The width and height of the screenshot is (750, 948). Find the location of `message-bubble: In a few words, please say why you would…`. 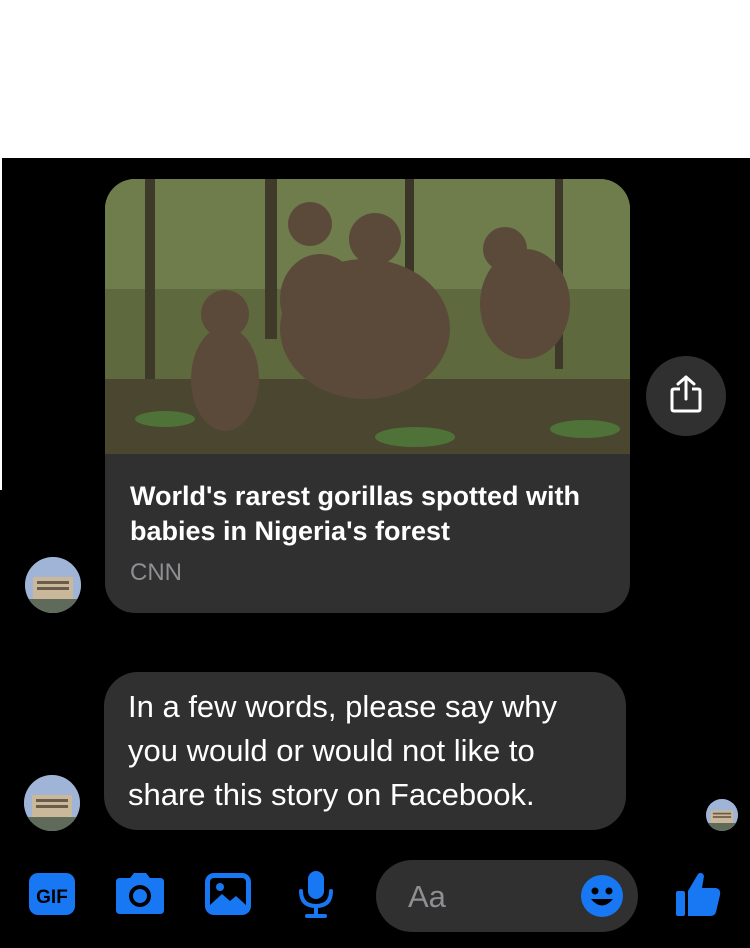

message-bubble: In a few words, please say why you would… is located at coordinates (365, 751).